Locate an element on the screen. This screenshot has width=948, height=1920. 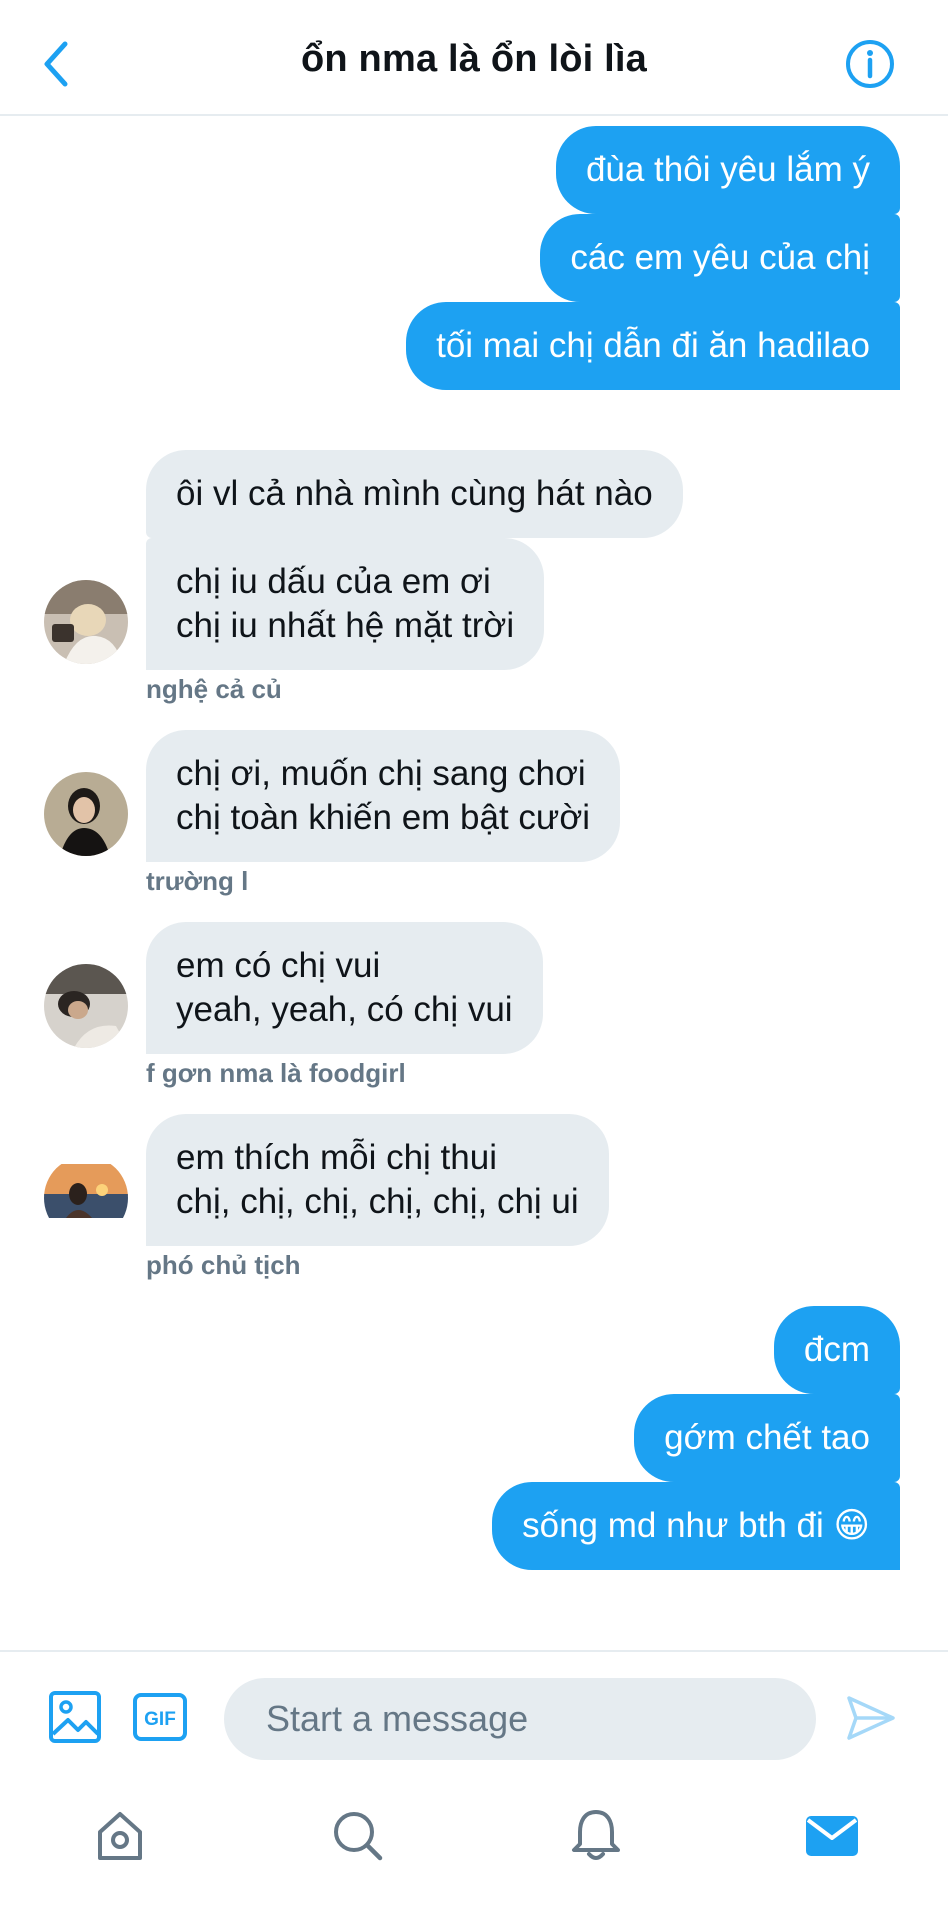
add-image-button is located at coordinates (75, 1719).